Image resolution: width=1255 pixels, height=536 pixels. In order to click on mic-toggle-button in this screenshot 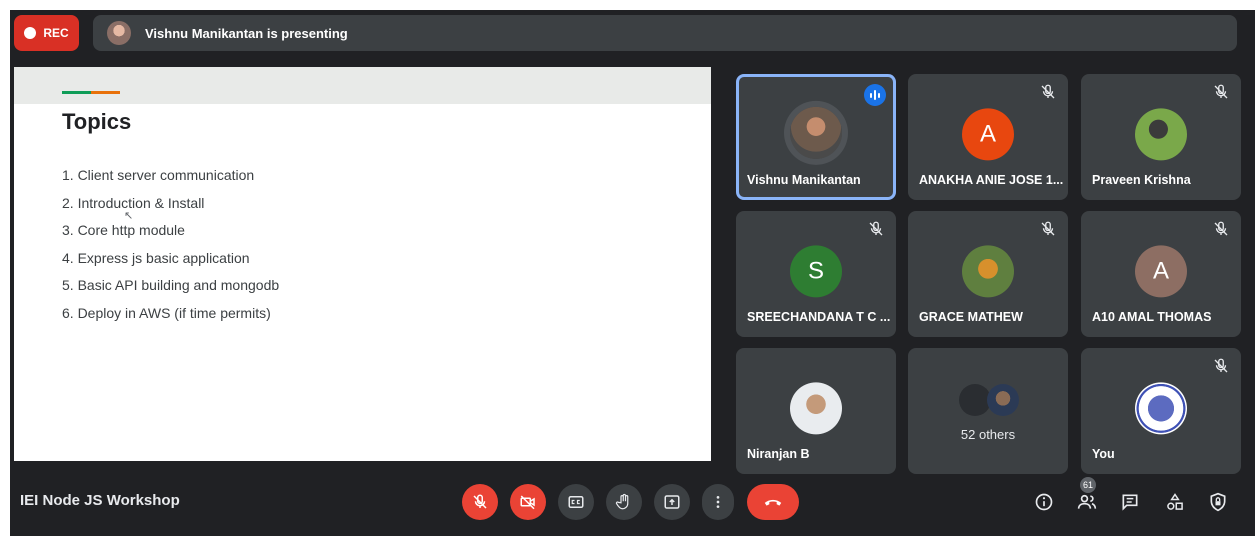, I will do `click(480, 502)`.